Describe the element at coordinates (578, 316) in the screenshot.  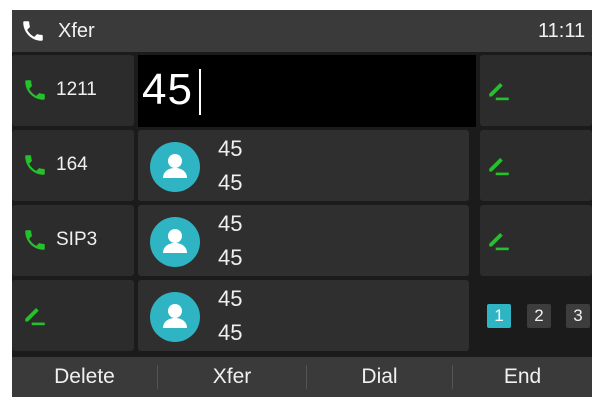
I see `page-3-indicator: 3` at that location.